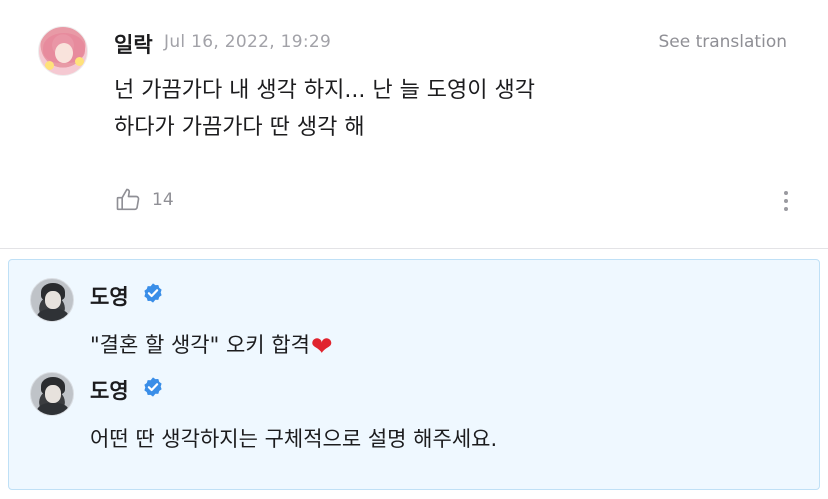 Image resolution: width=828 pixels, height=499 pixels. What do you see at coordinates (248, 42) in the screenshot?
I see `comment-timestamp: Jul 16, 2022, 19:29` at bounding box center [248, 42].